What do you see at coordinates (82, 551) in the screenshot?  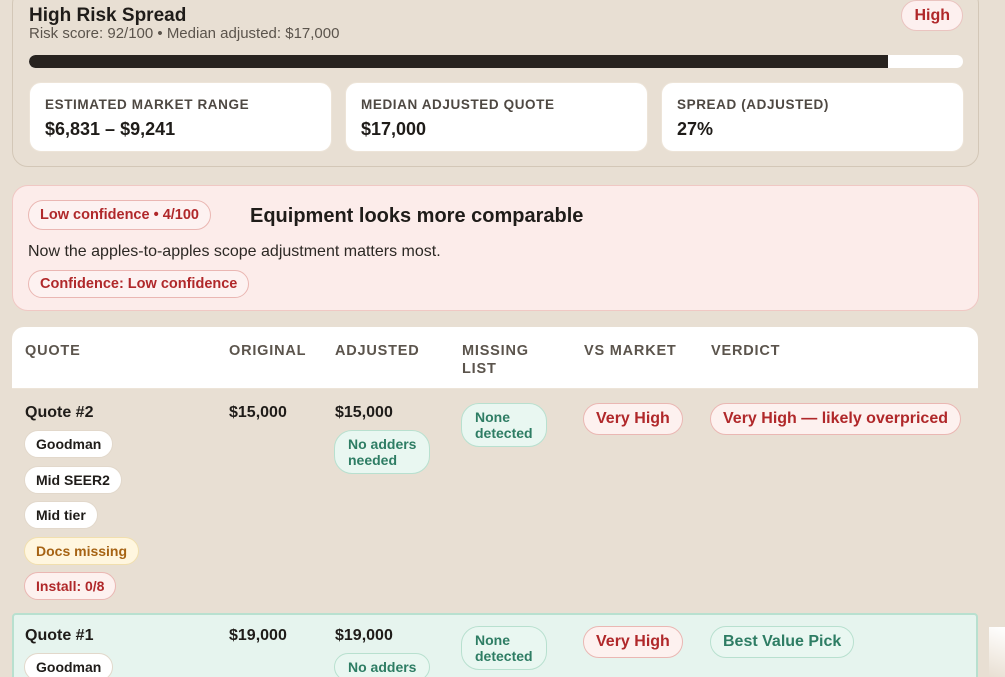 I see `docs-missing-tag: Docs missing` at bounding box center [82, 551].